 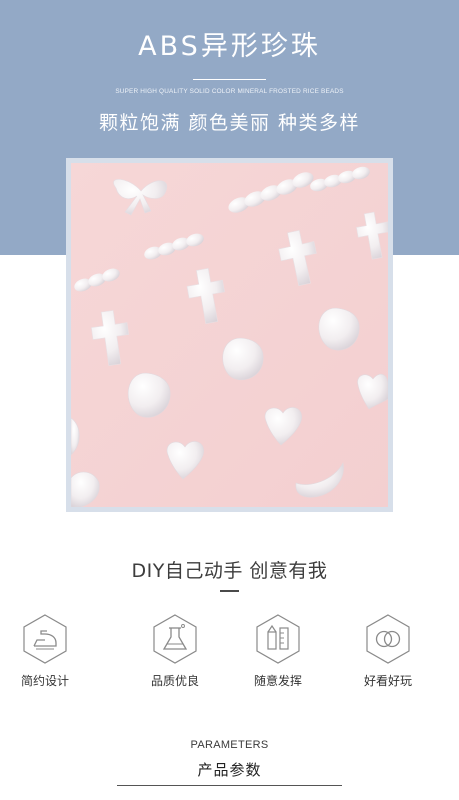 I want to click on feature-quality: 品质优良, so click(x=175, y=652).